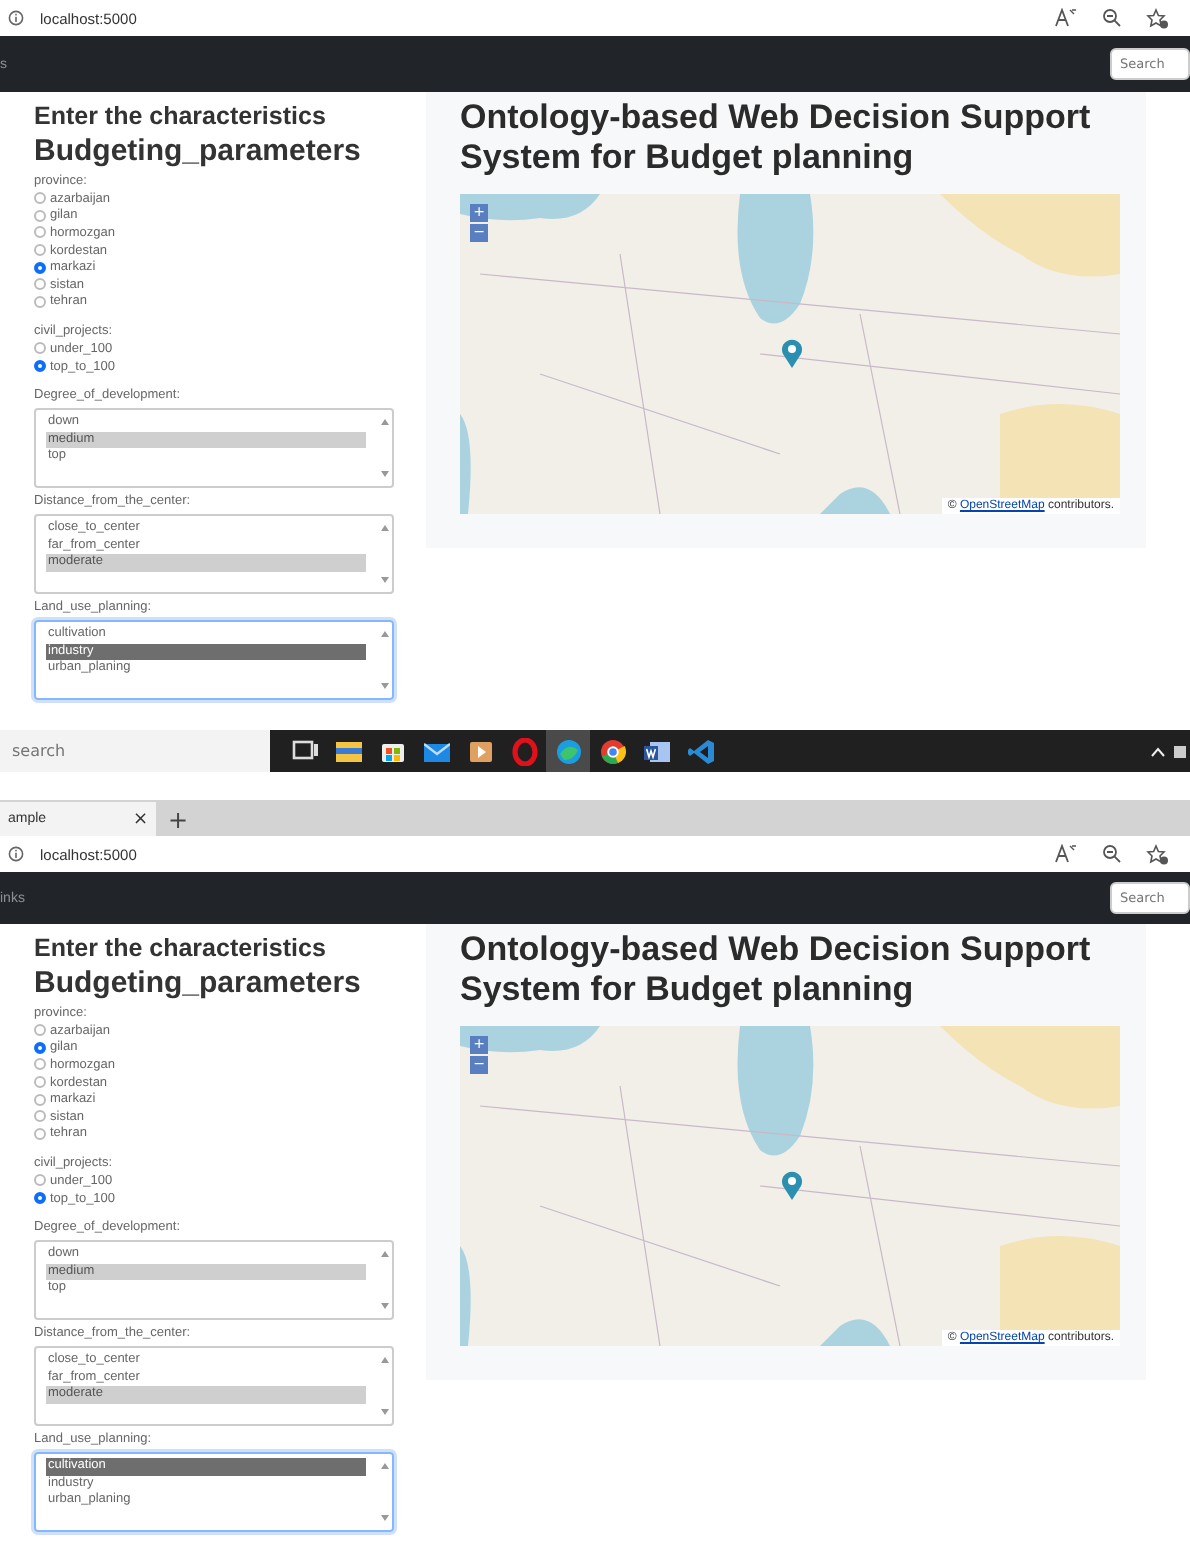 This screenshot has height=1544, width=1190. What do you see at coordinates (304, 751) in the screenshot?
I see `task-view-icon` at bounding box center [304, 751].